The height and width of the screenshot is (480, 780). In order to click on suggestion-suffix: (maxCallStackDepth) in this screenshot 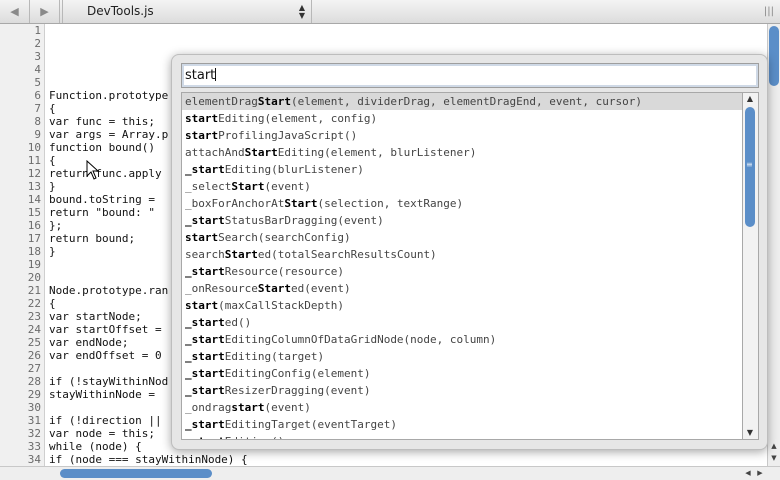, I will do `click(281, 305)`.